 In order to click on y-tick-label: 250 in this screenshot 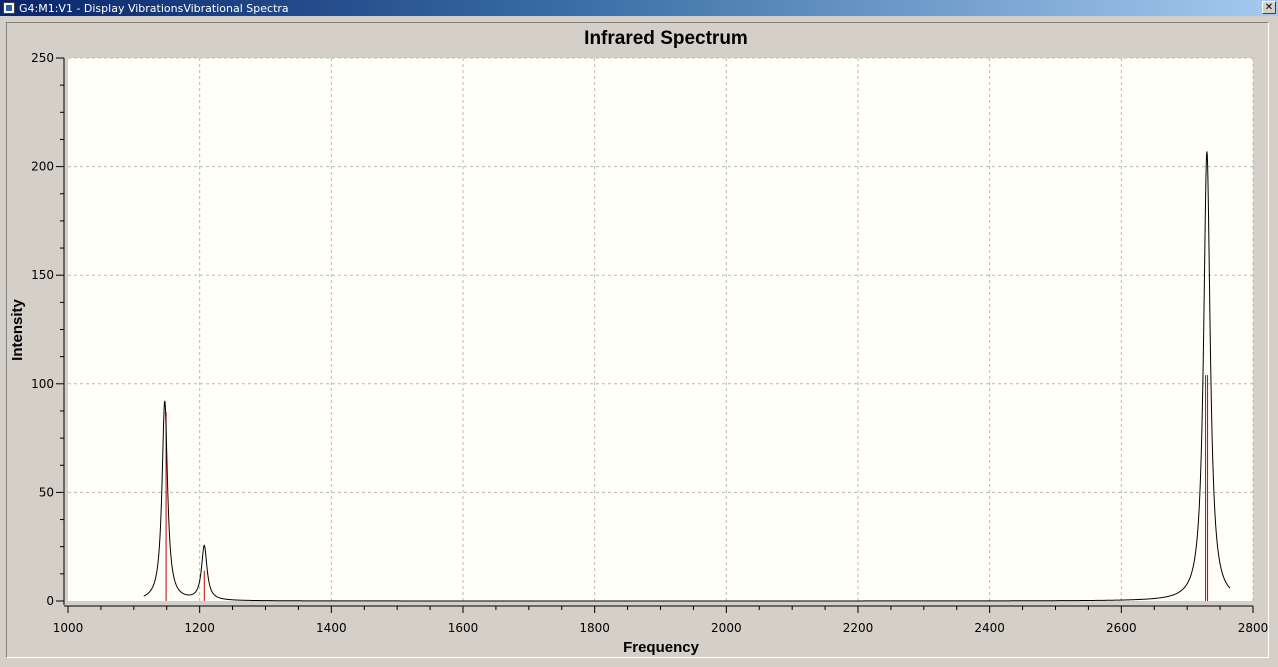, I will do `click(42, 58)`.